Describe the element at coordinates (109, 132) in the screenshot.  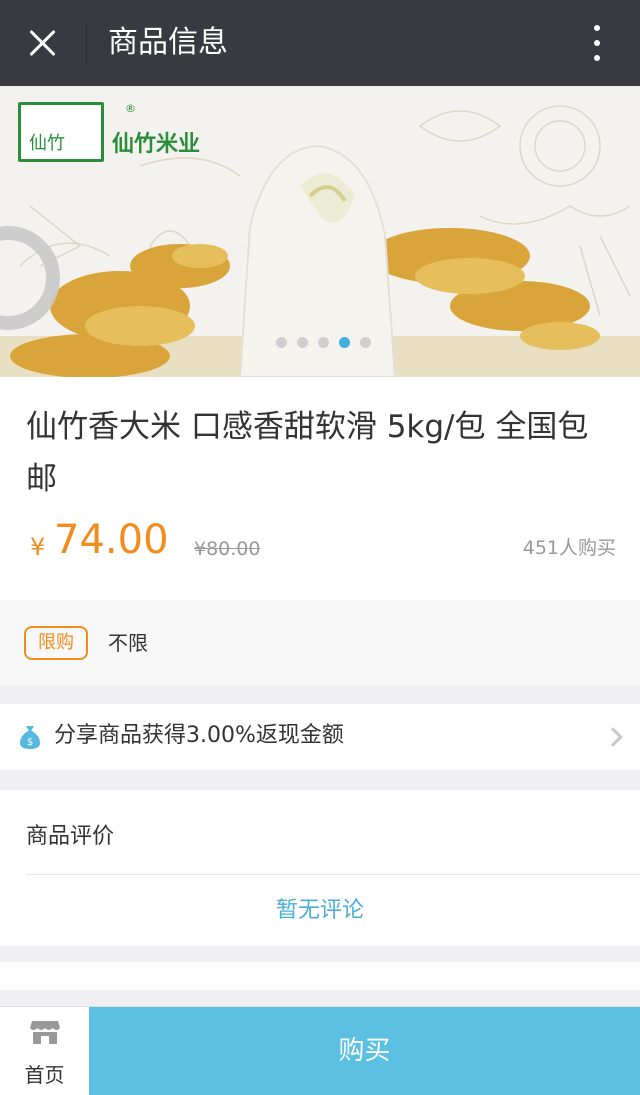
I see `brand-logo: 仙竹 仙竹米业 ®` at that location.